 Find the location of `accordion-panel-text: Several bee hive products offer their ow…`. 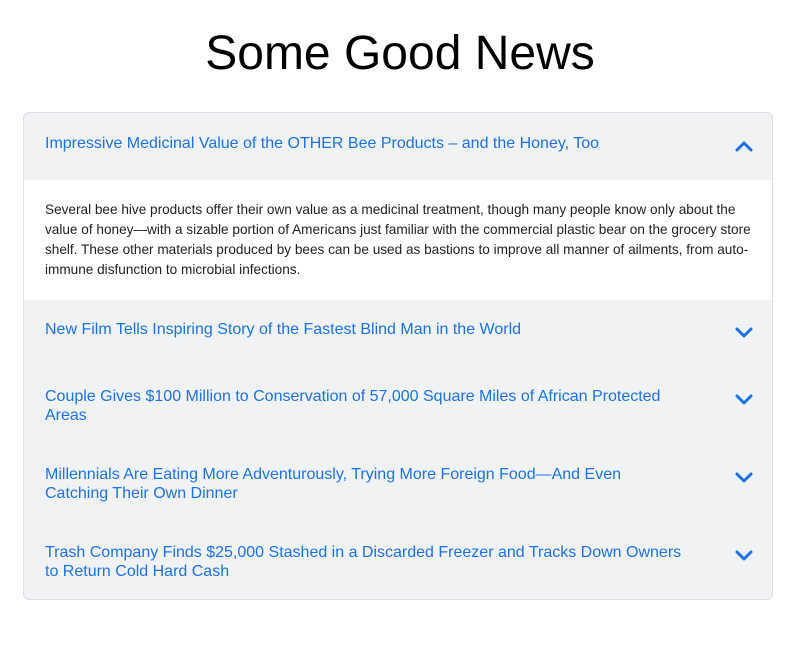

accordion-panel-text: Several bee hive products offer their ow… is located at coordinates (398, 239).